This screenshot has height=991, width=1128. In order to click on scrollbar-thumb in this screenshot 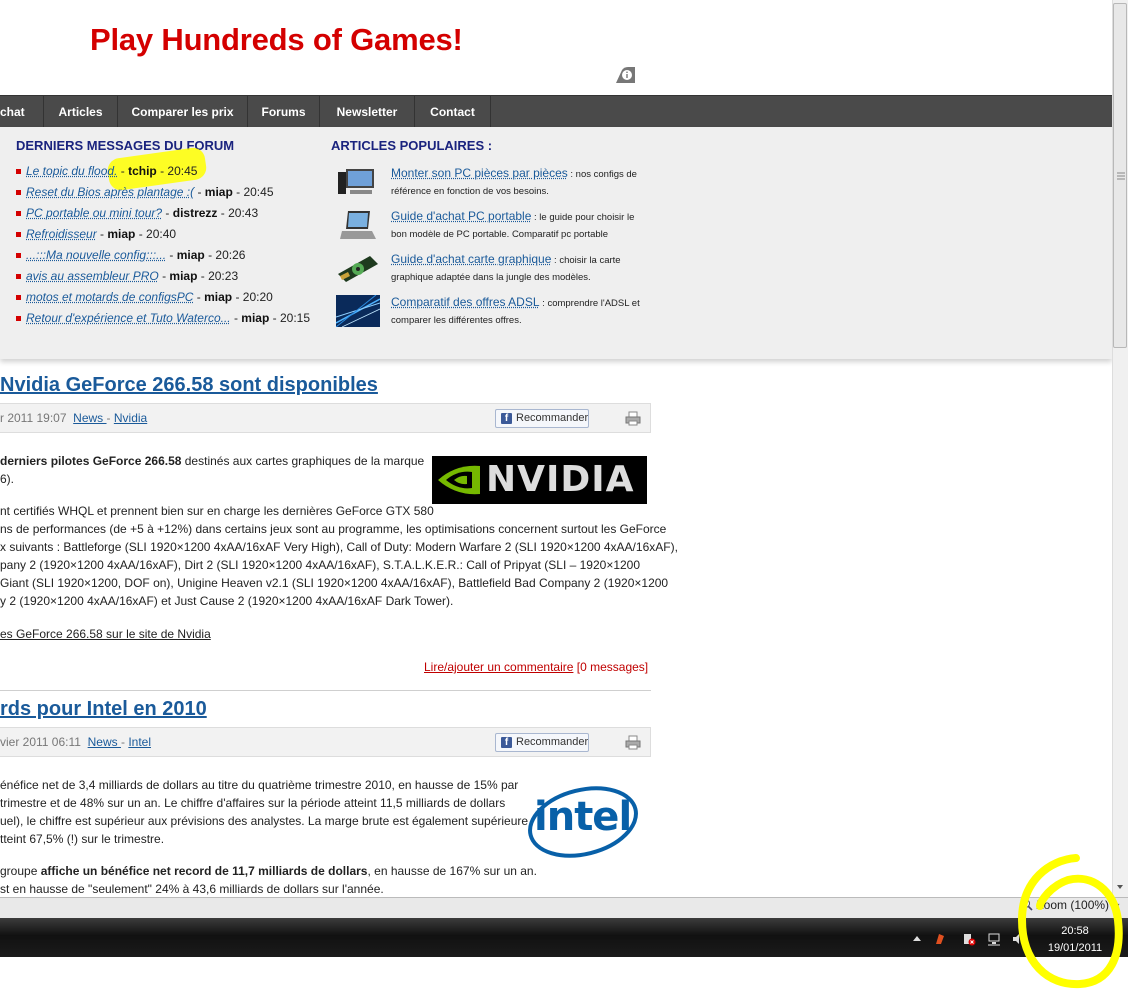, I will do `click(1120, 175)`.